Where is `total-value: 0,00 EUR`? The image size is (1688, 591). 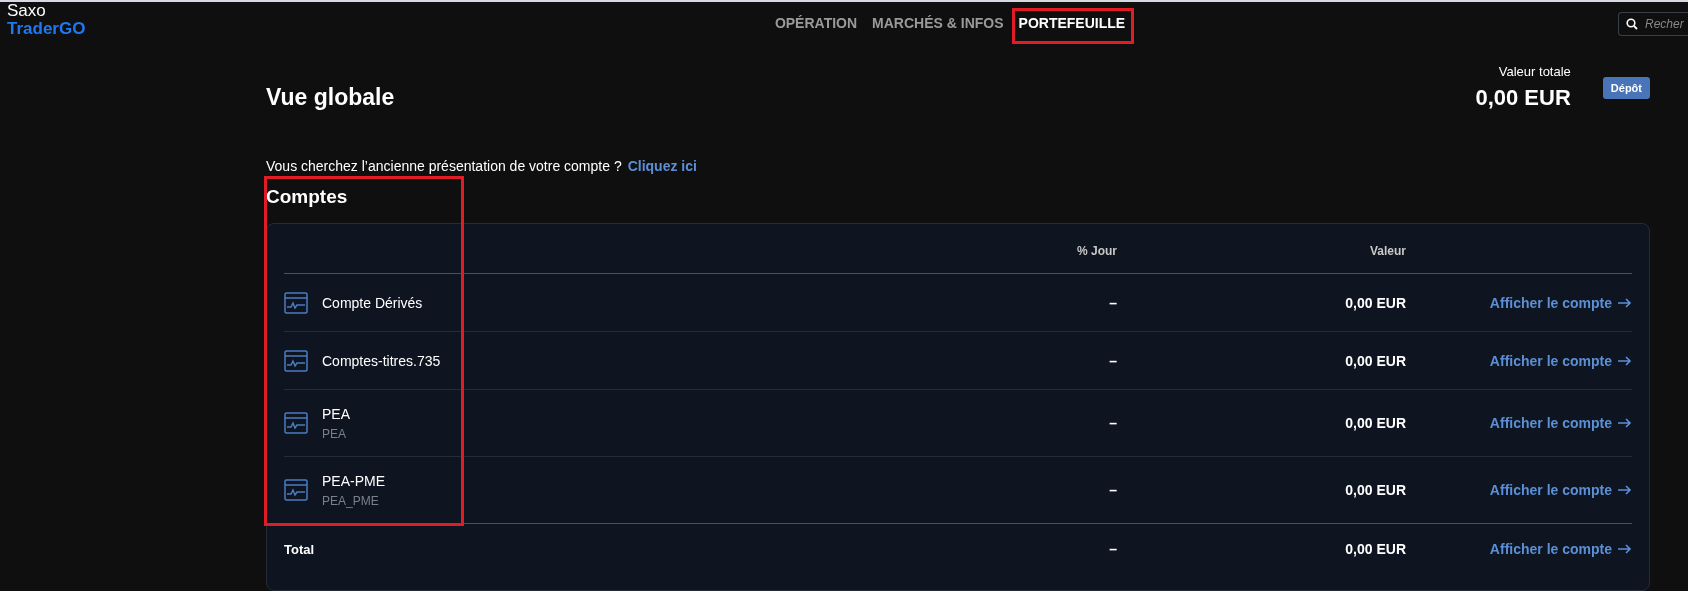
total-value: 0,00 EUR is located at coordinates (1523, 98).